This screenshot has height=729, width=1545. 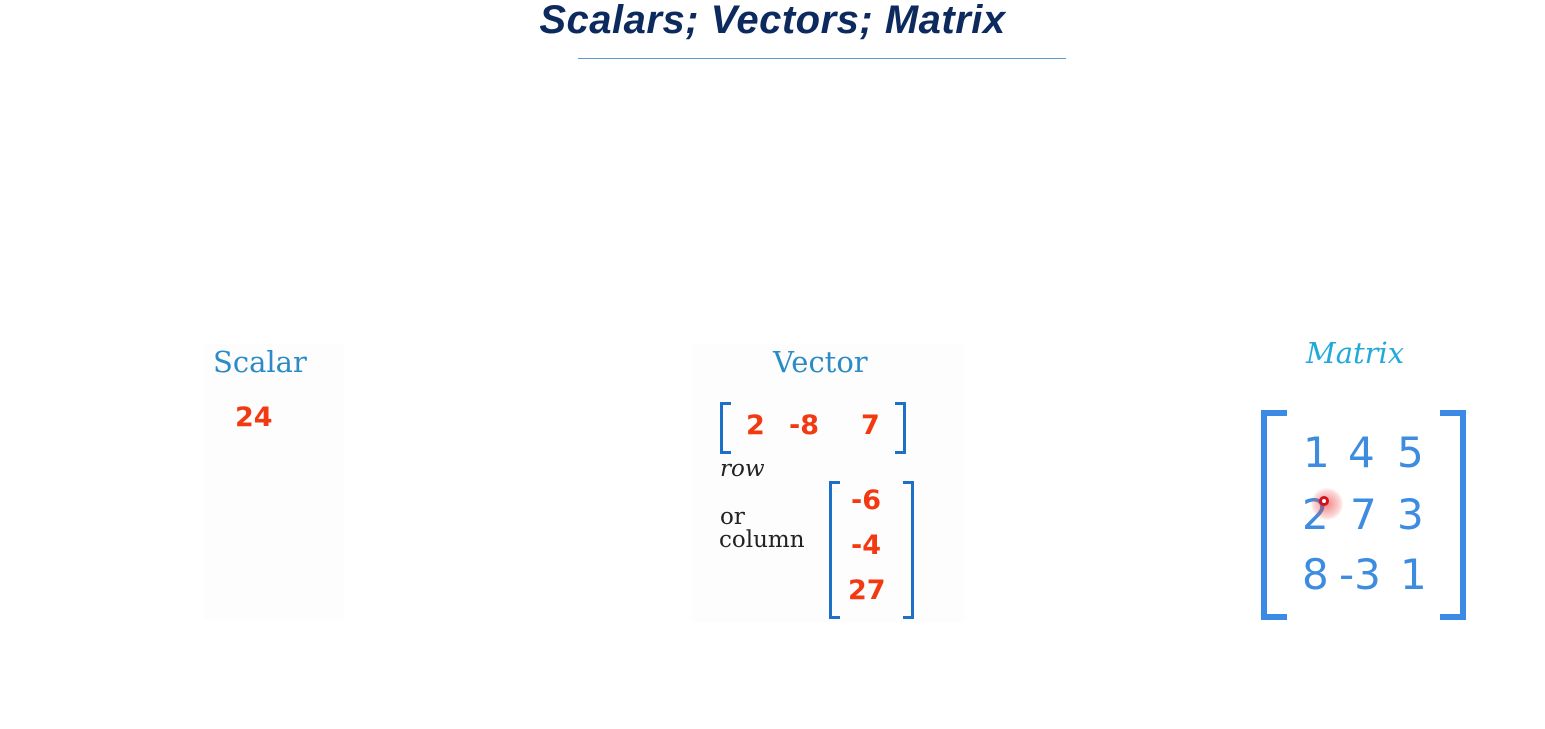 What do you see at coordinates (1363, 514) in the screenshot?
I see `matrix-cell: 7` at bounding box center [1363, 514].